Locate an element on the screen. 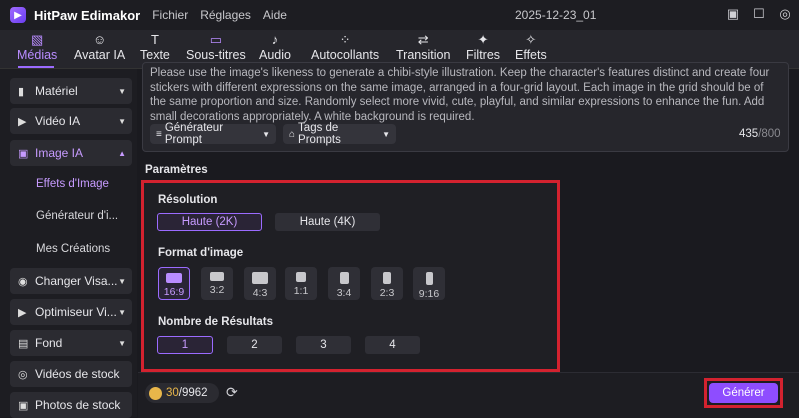 This screenshot has width=799, height=418. refresh-icon: ⟳ is located at coordinates (232, 392).